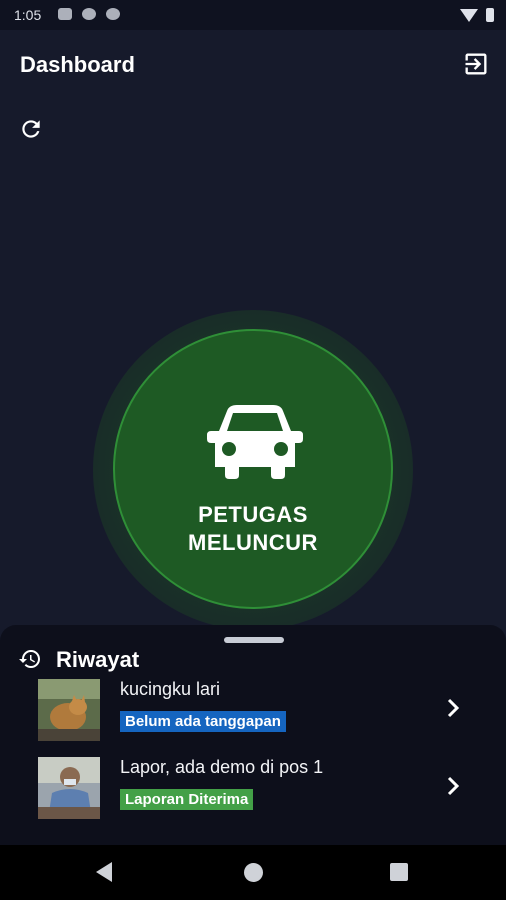 This screenshot has width=506, height=900. I want to click on app-bar: Dashboard, so click(253, 66).